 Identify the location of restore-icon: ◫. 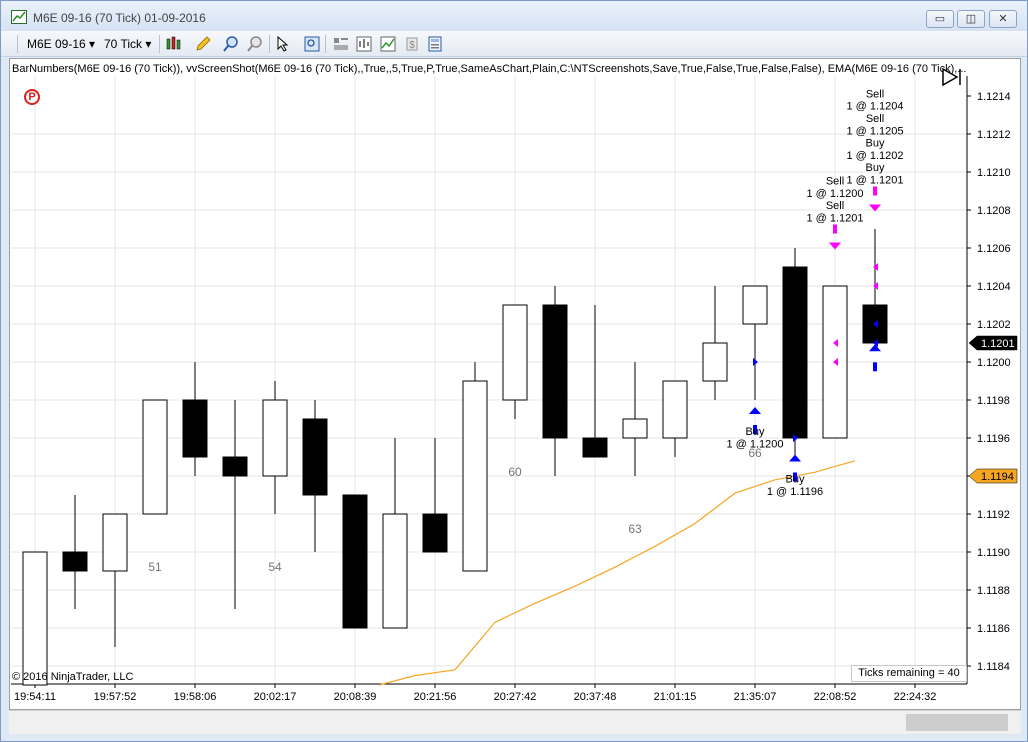
(971, 19).